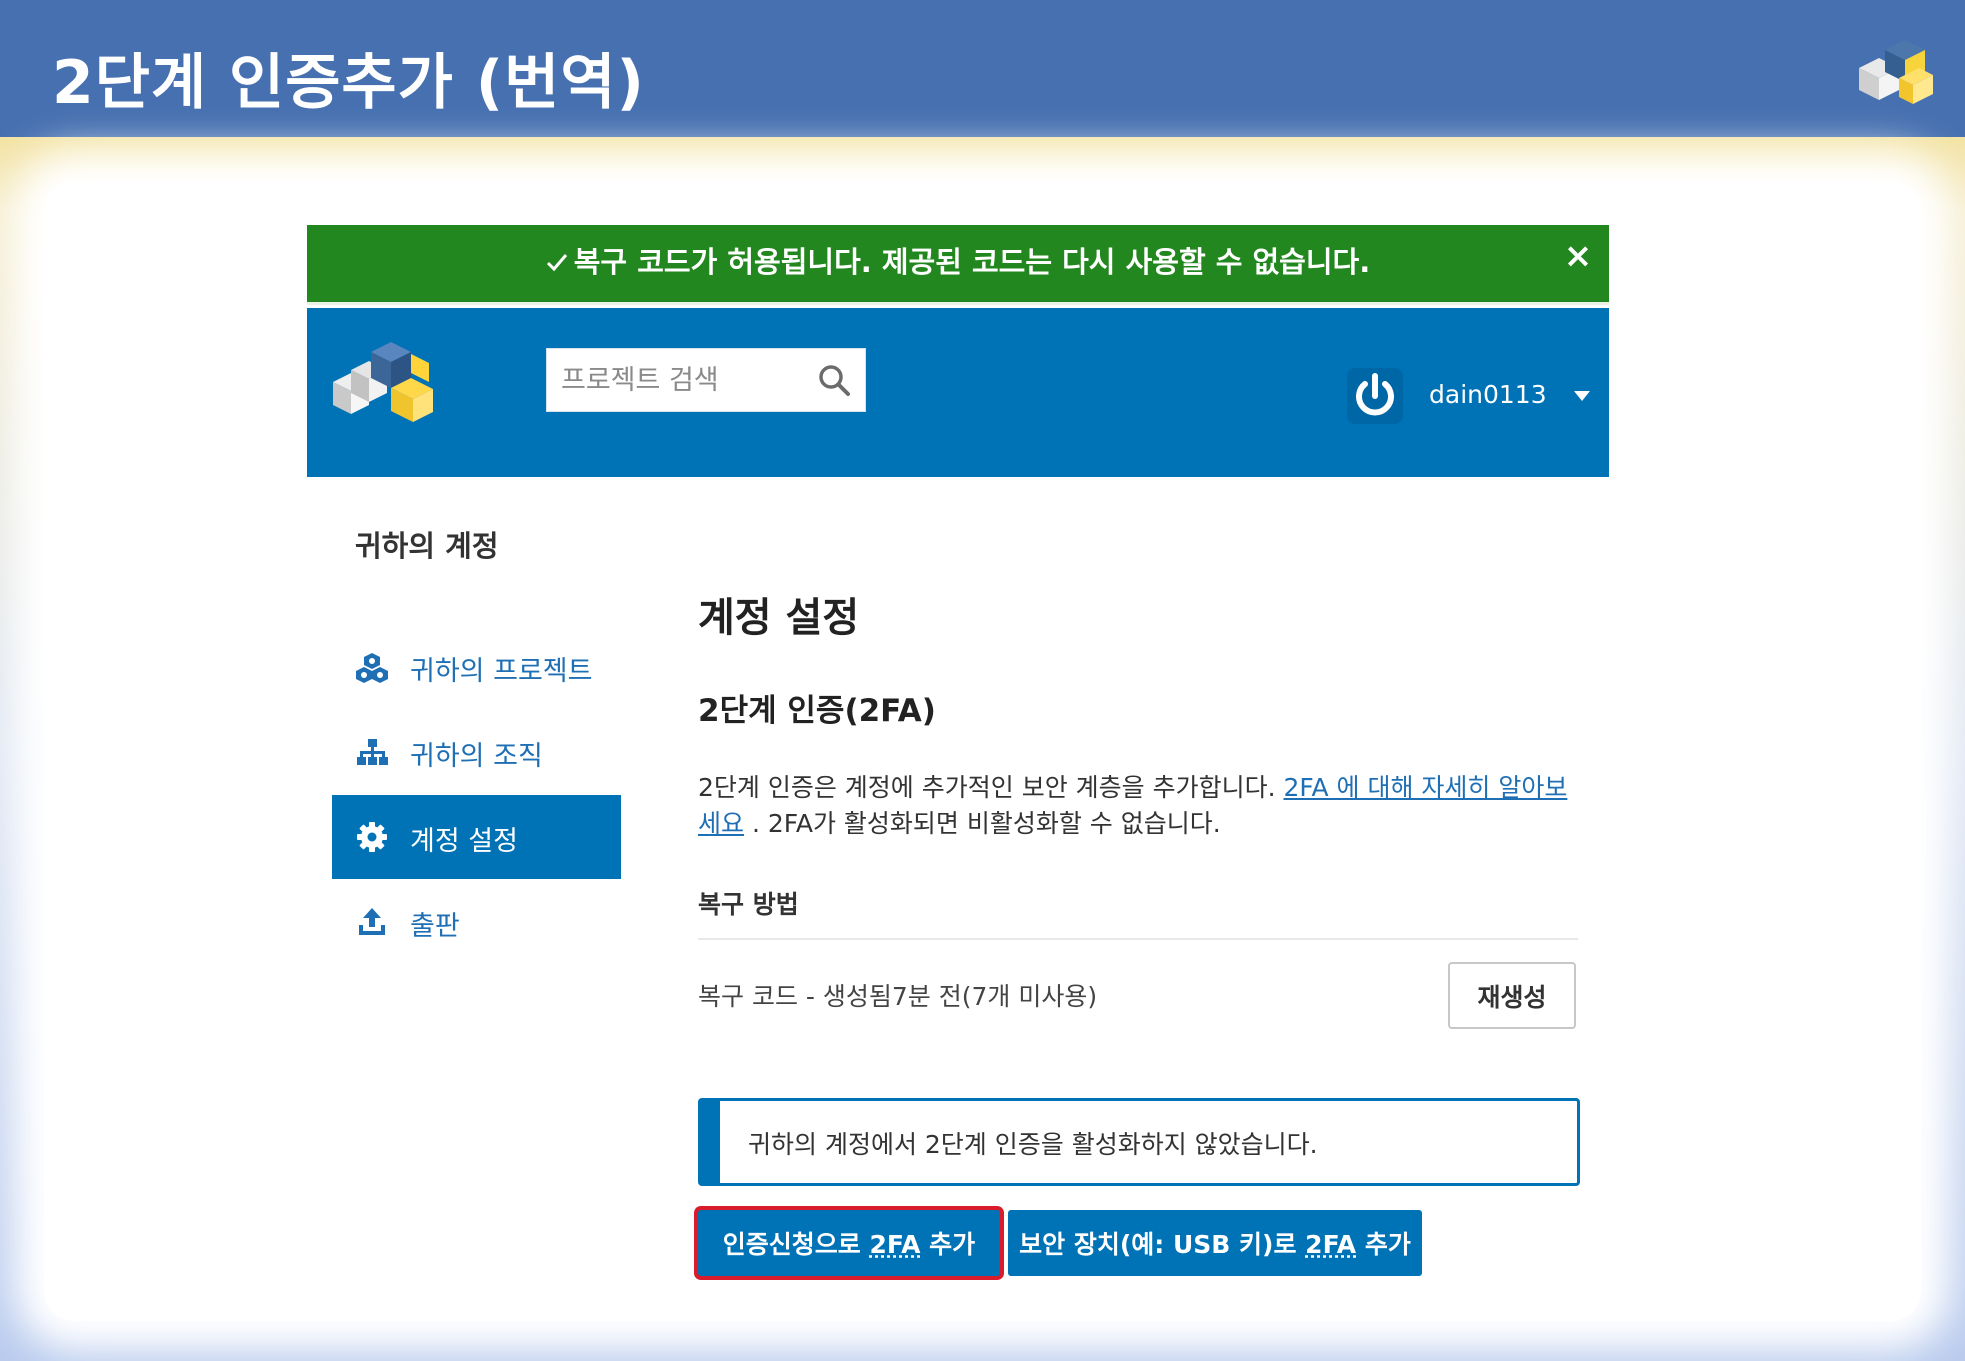 The width and height of the screenshot is (1965, 1361). Describe the element at coordinates (779, 618) in the screenshot. I see `page-title: 계정 설정` at that location.